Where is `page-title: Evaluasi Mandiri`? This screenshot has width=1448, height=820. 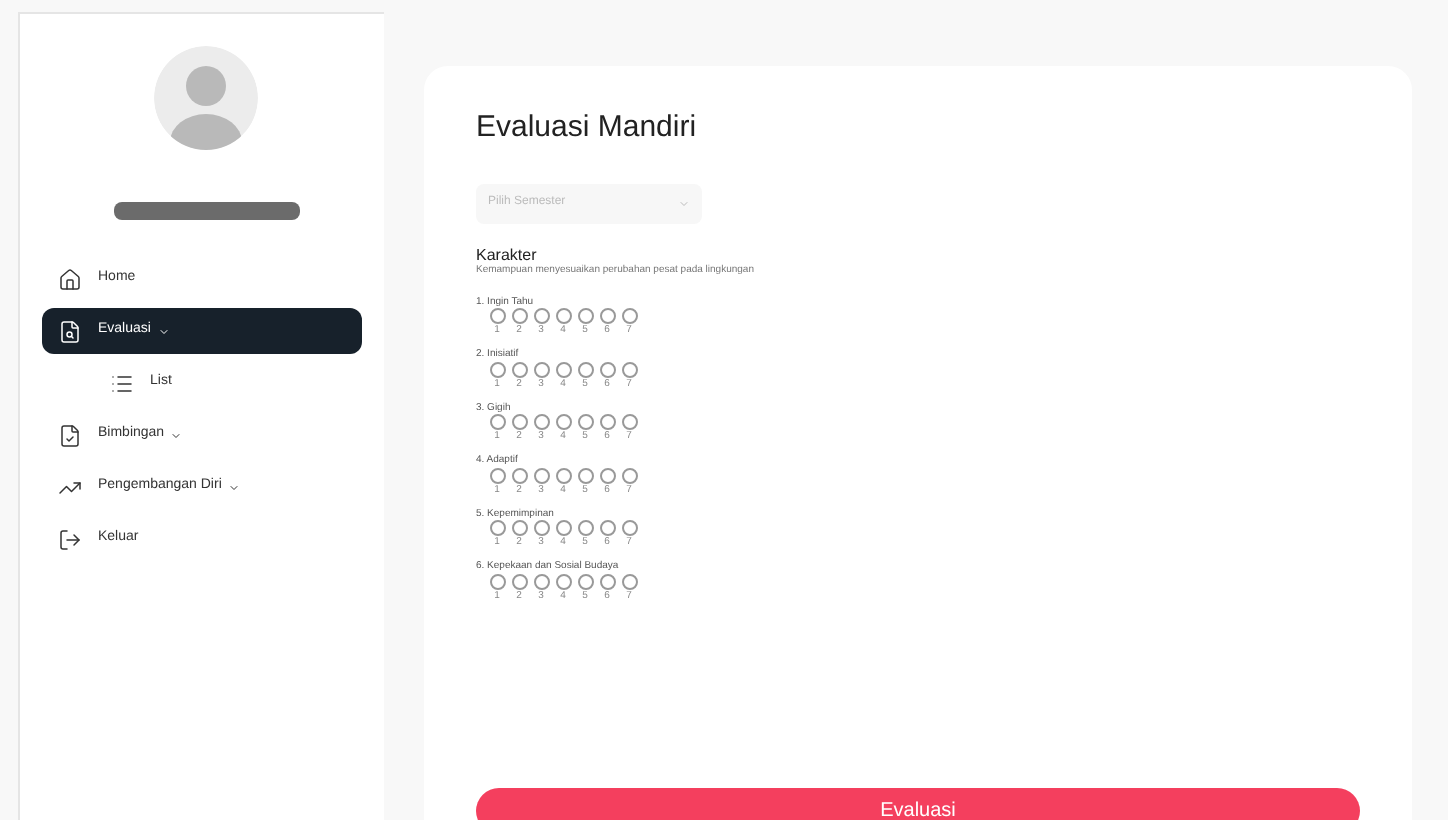
page-title: Evaluasi Mandiri is located at coordinates (587, 128).